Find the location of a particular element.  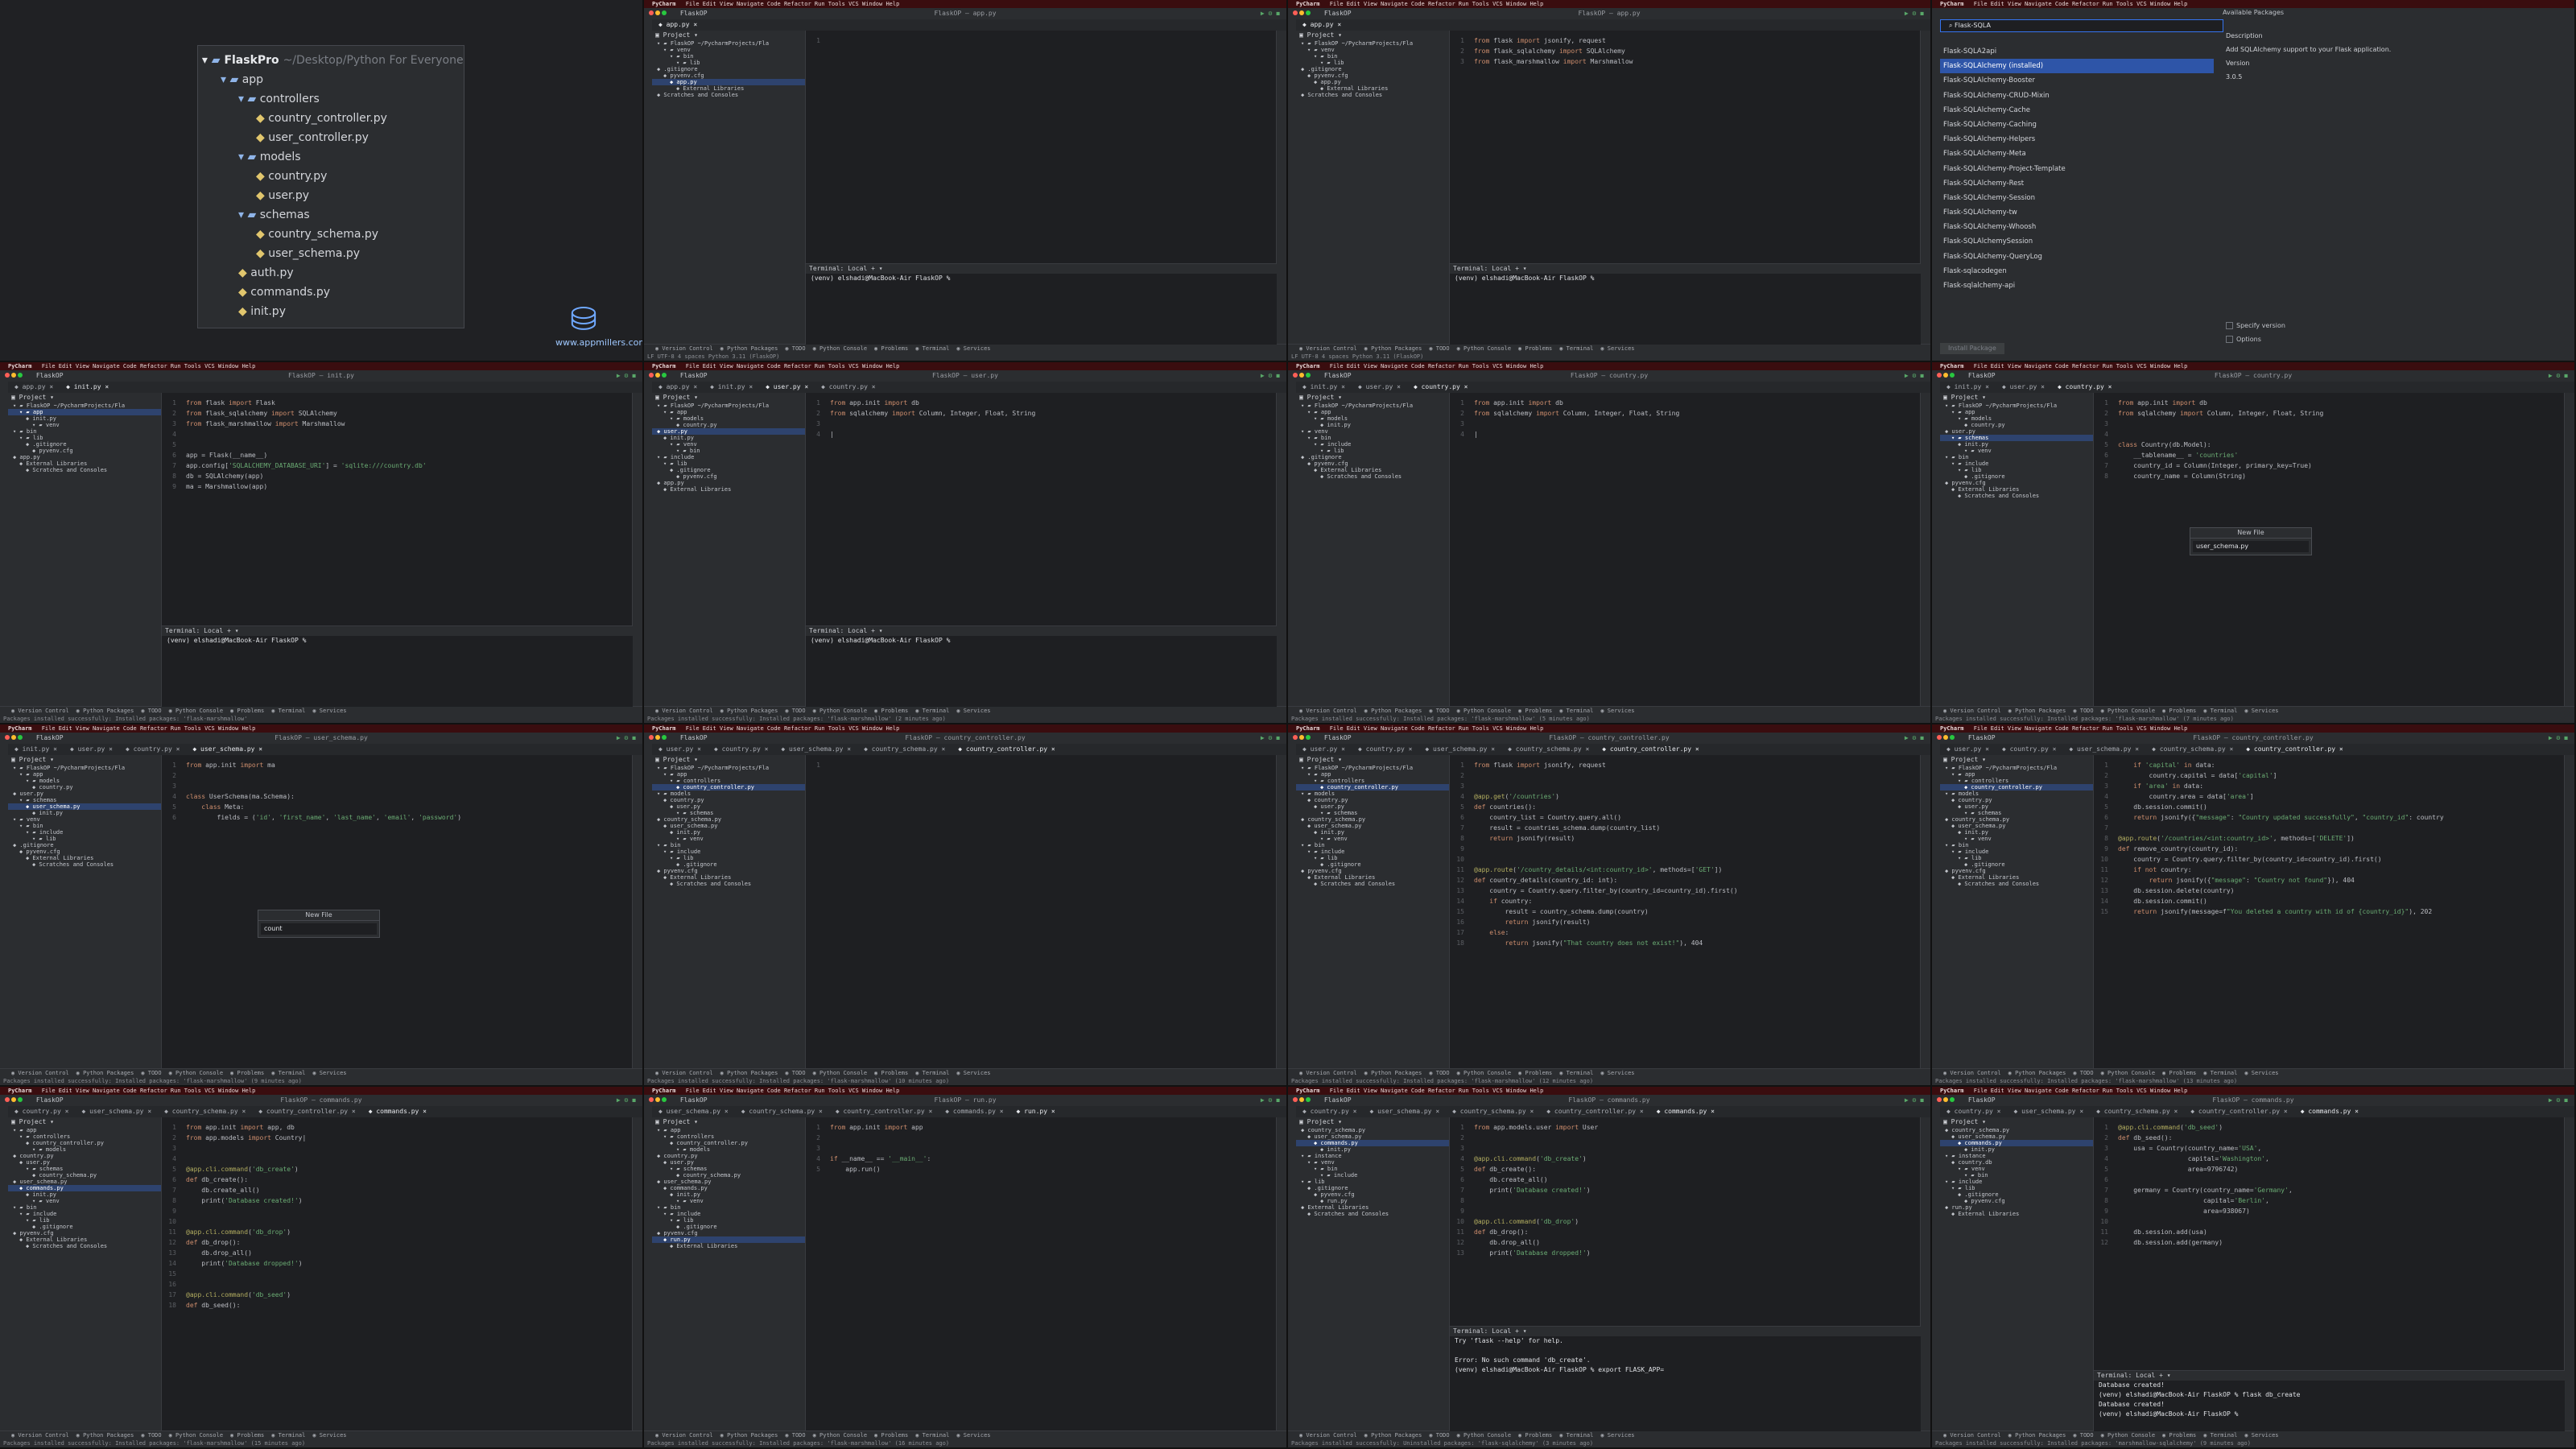

code-editor: 1 is located at coordinates (1041, 912).